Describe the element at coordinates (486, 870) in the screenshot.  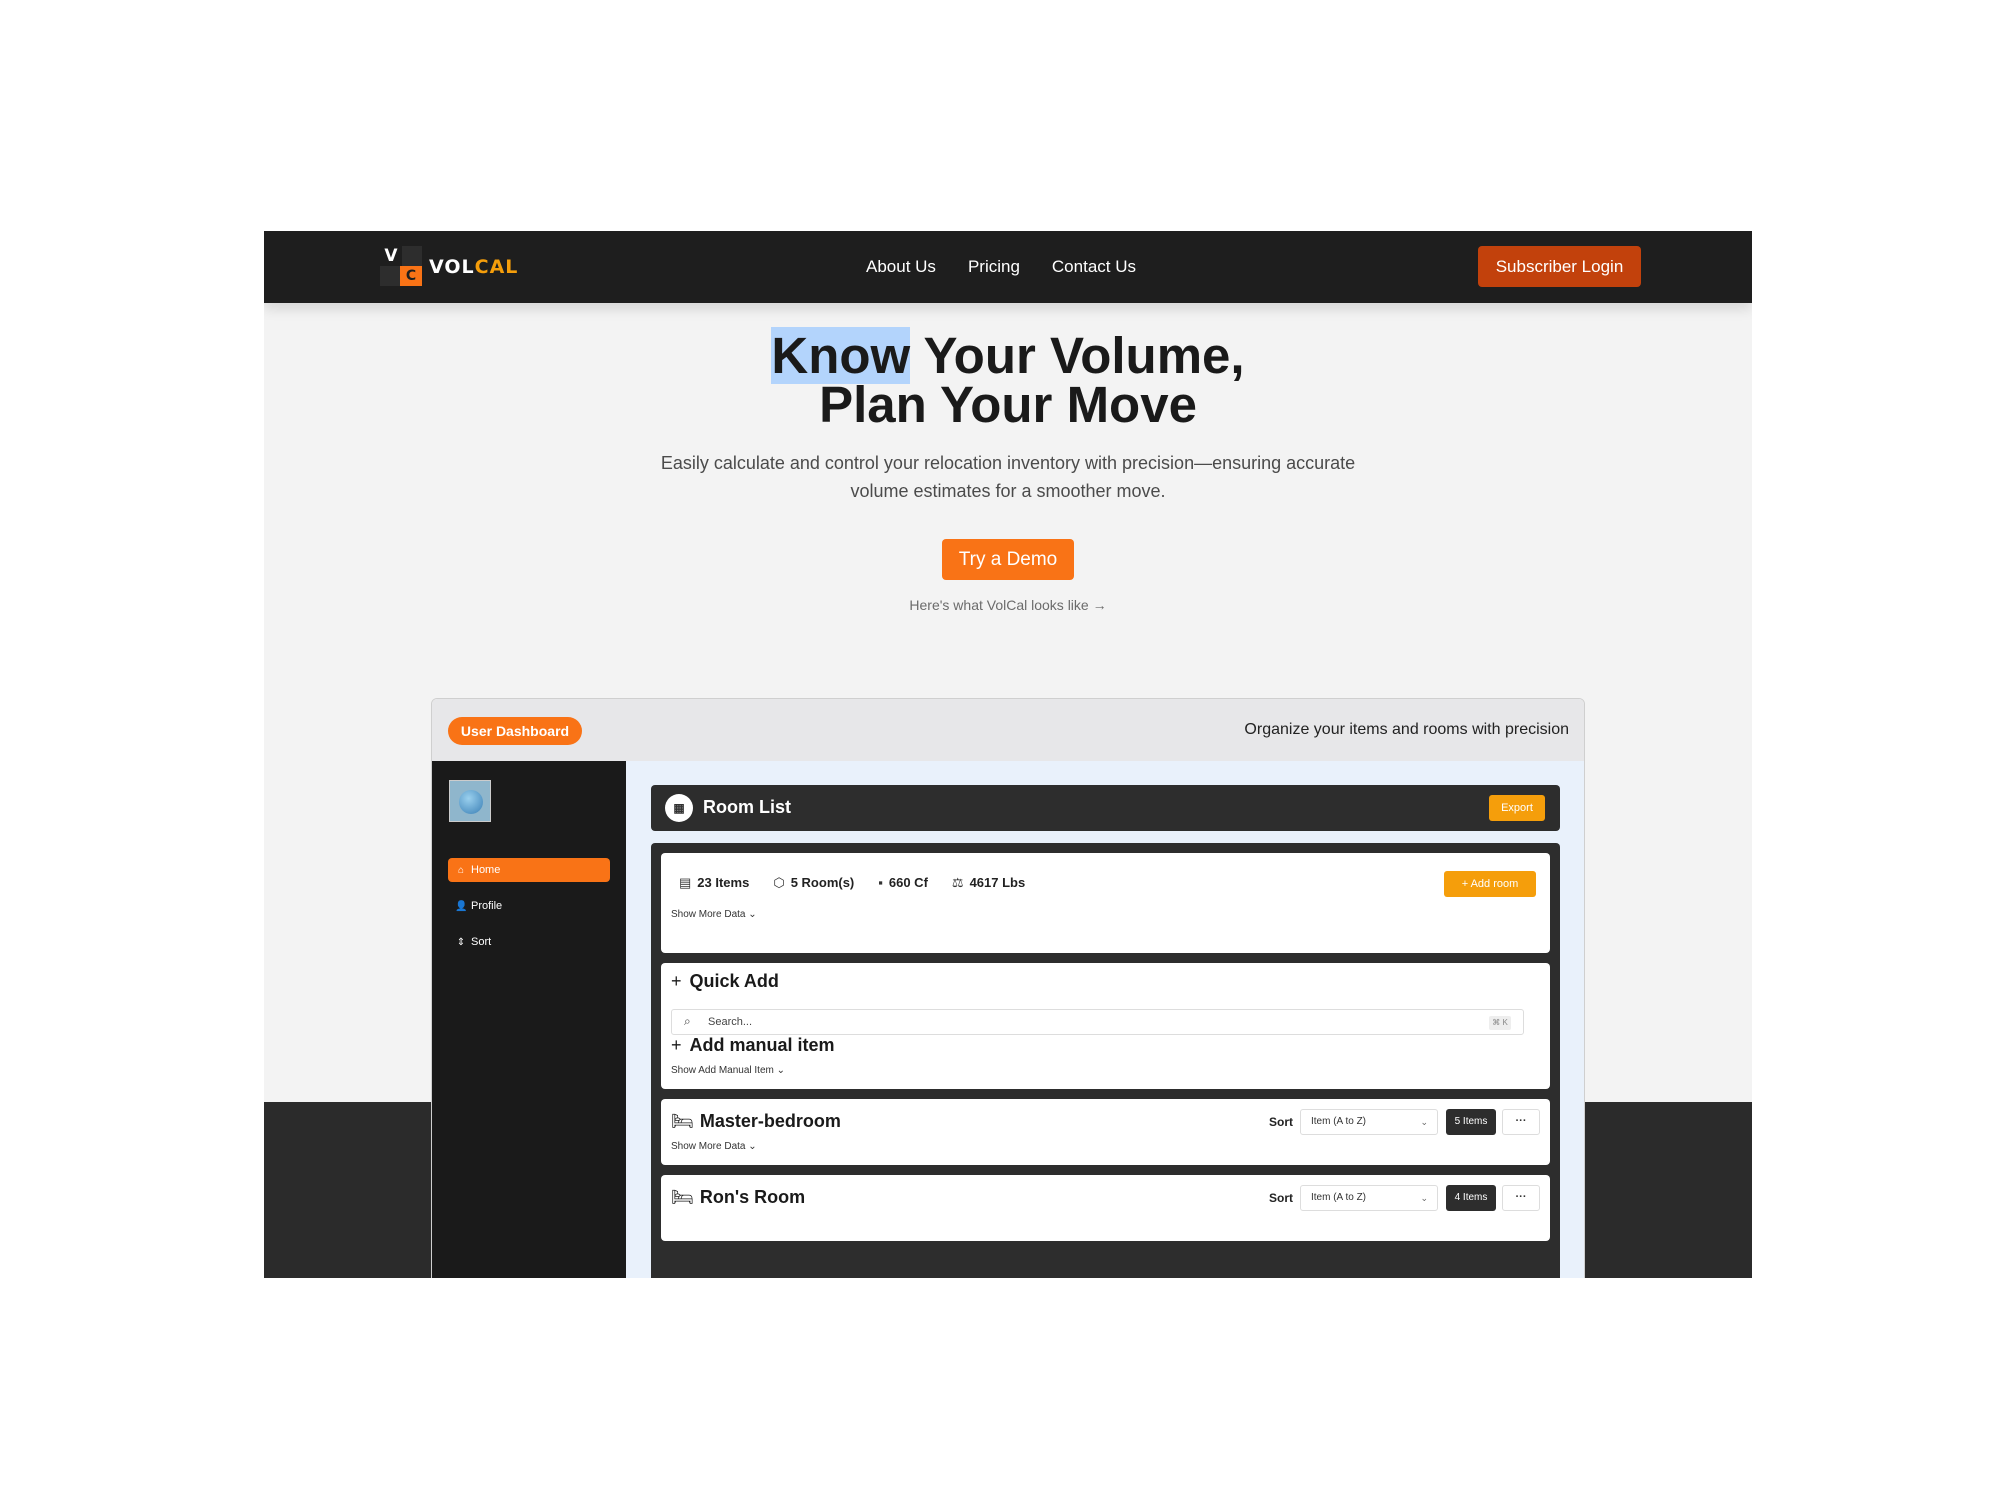
I see `sidebar-item-label: Home` at that location.